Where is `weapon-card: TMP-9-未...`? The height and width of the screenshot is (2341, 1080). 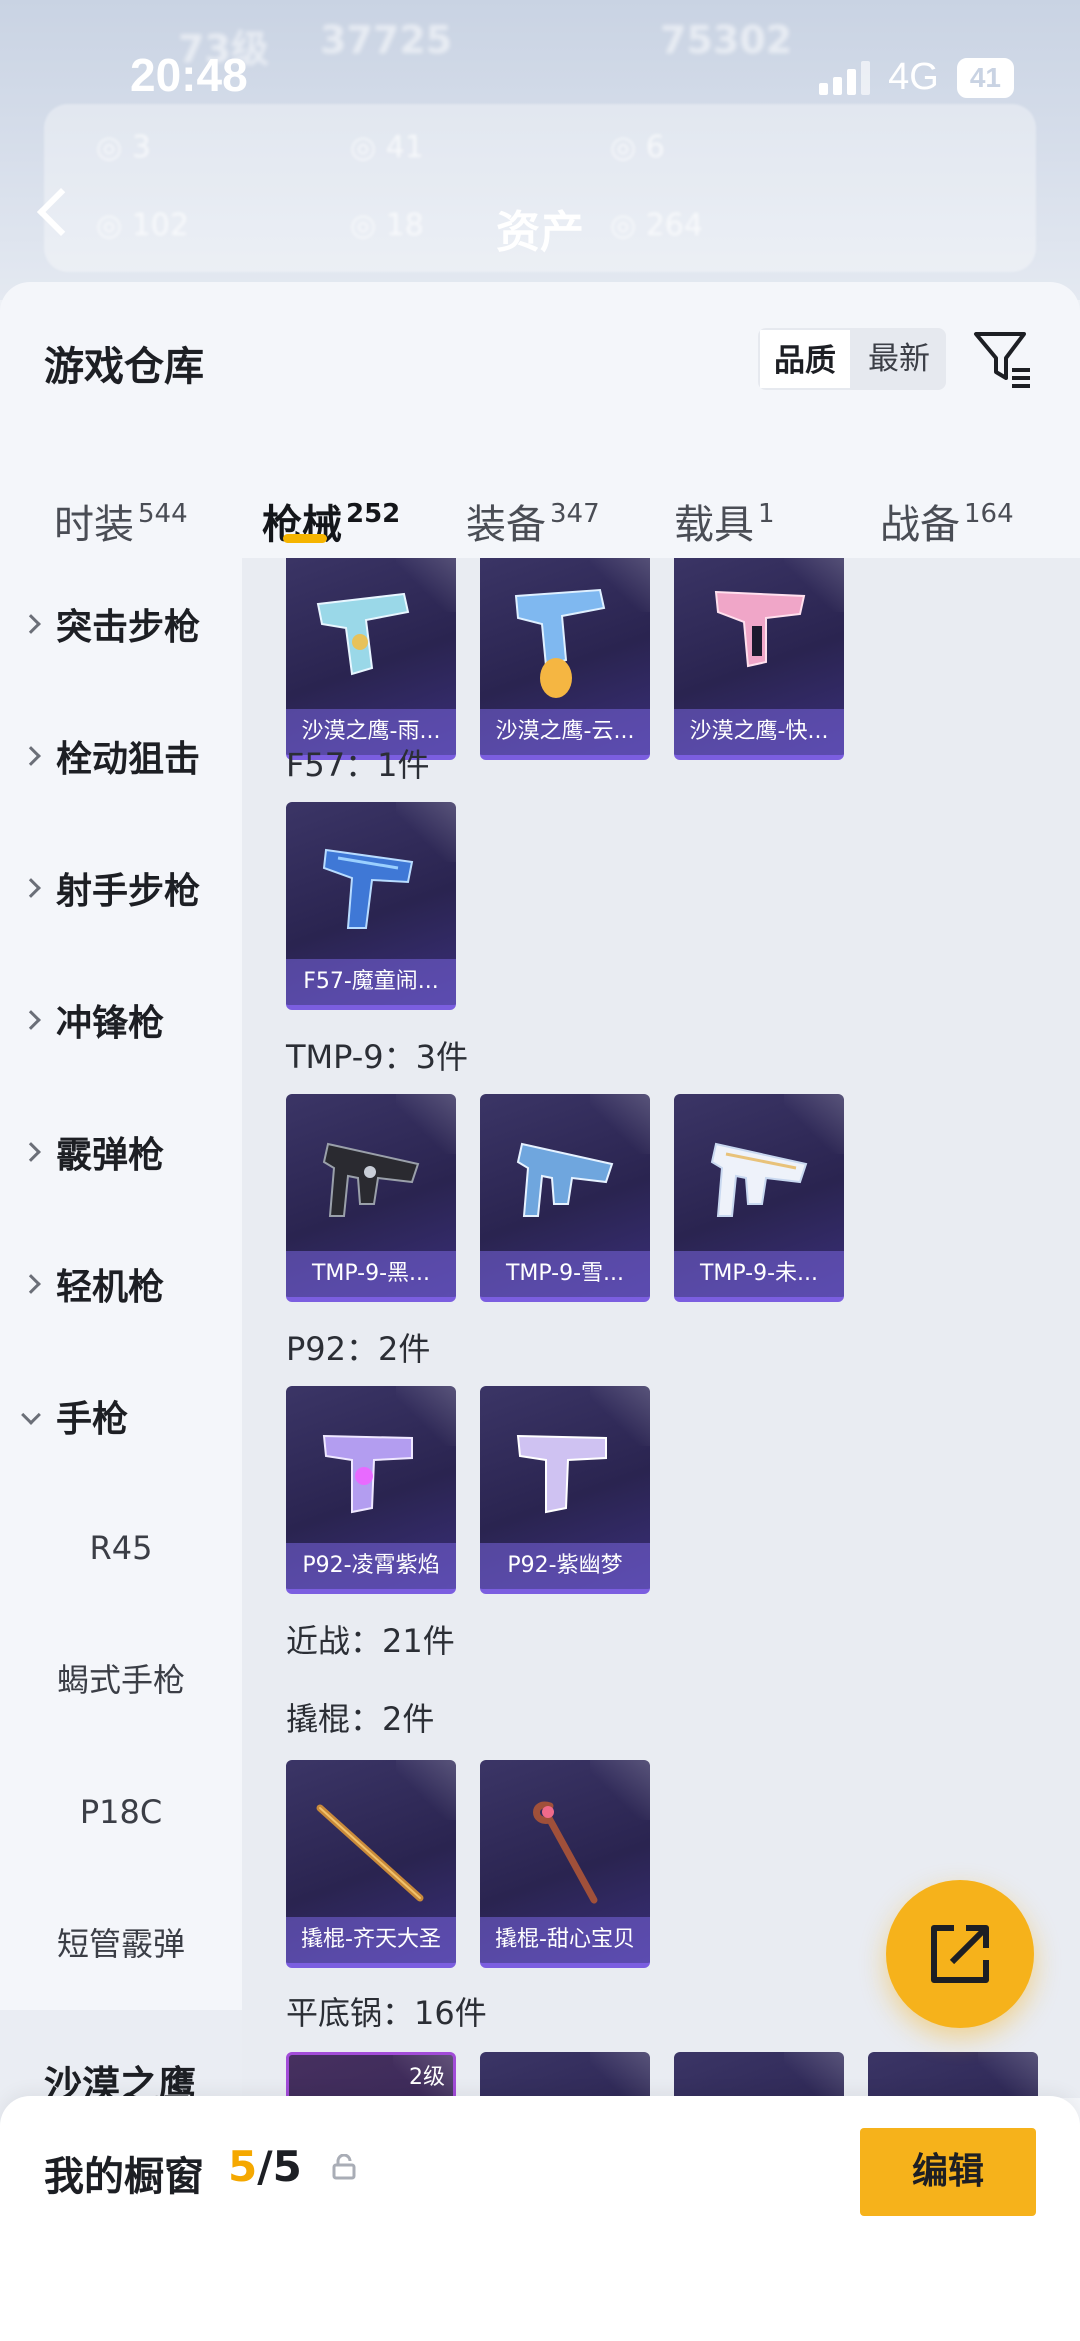 weapon-card: TMP-9-未... is located at coordinates (759, 1198).